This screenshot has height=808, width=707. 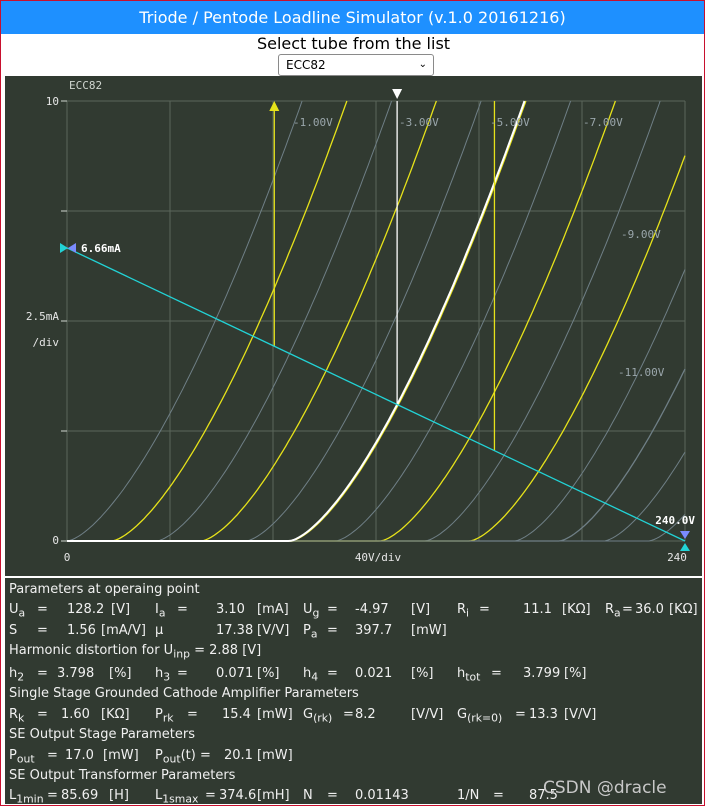 What do you see at coordinates (67, 557) in the screenshot?
I see `x-tick-zero: 0` at bounding box center [67, 557].